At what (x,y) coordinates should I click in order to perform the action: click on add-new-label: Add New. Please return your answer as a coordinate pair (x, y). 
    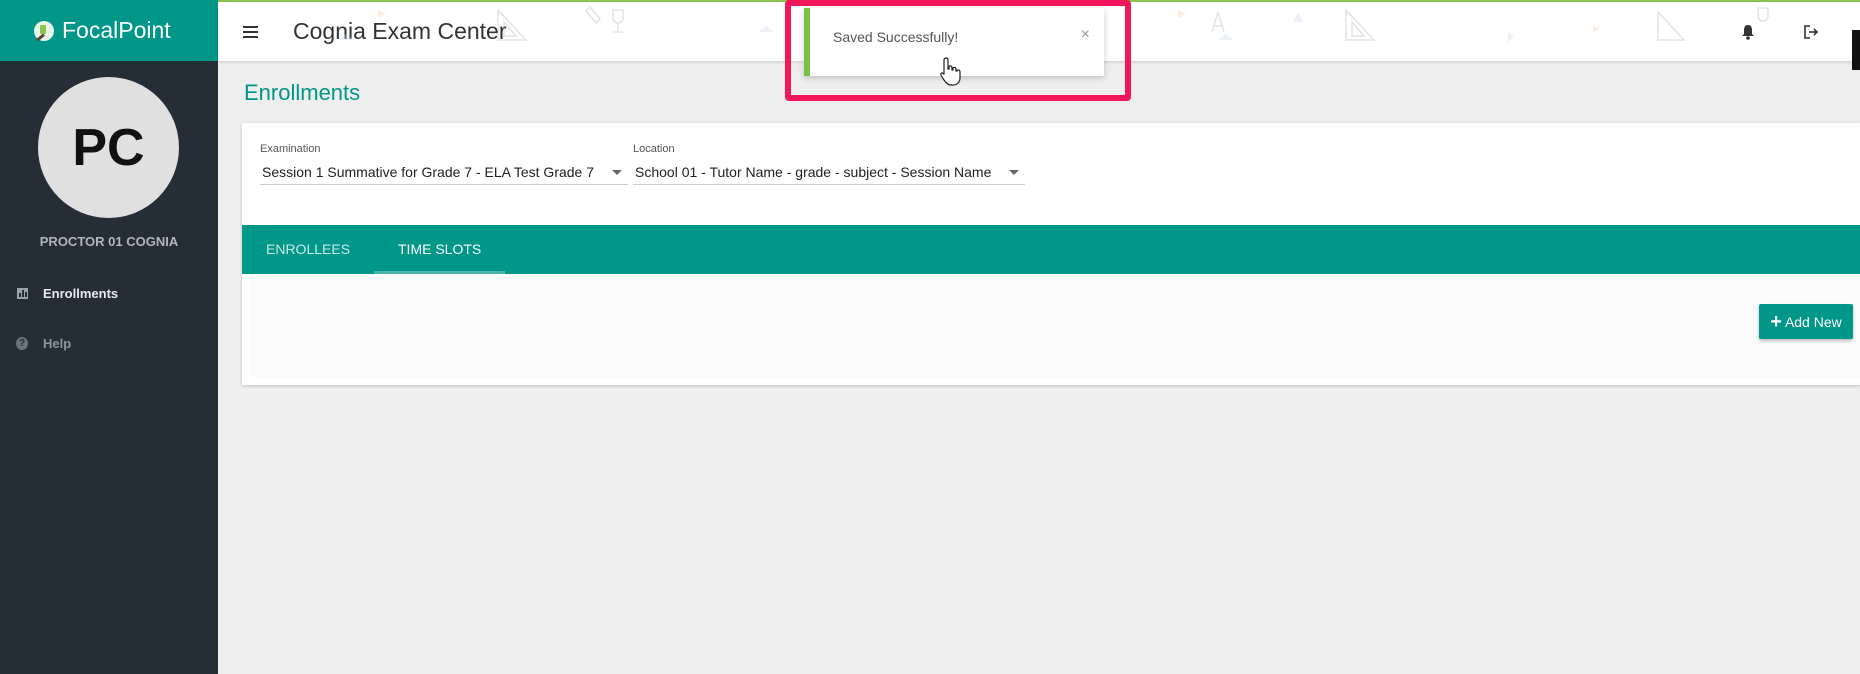
    Looking at the image, I should click on (1813, 321).